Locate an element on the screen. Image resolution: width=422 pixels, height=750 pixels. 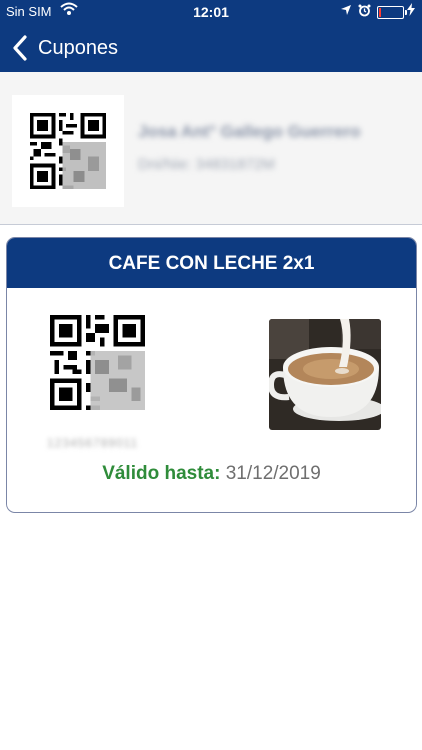
coupon-qr-code is located at coordinates (97, 365).